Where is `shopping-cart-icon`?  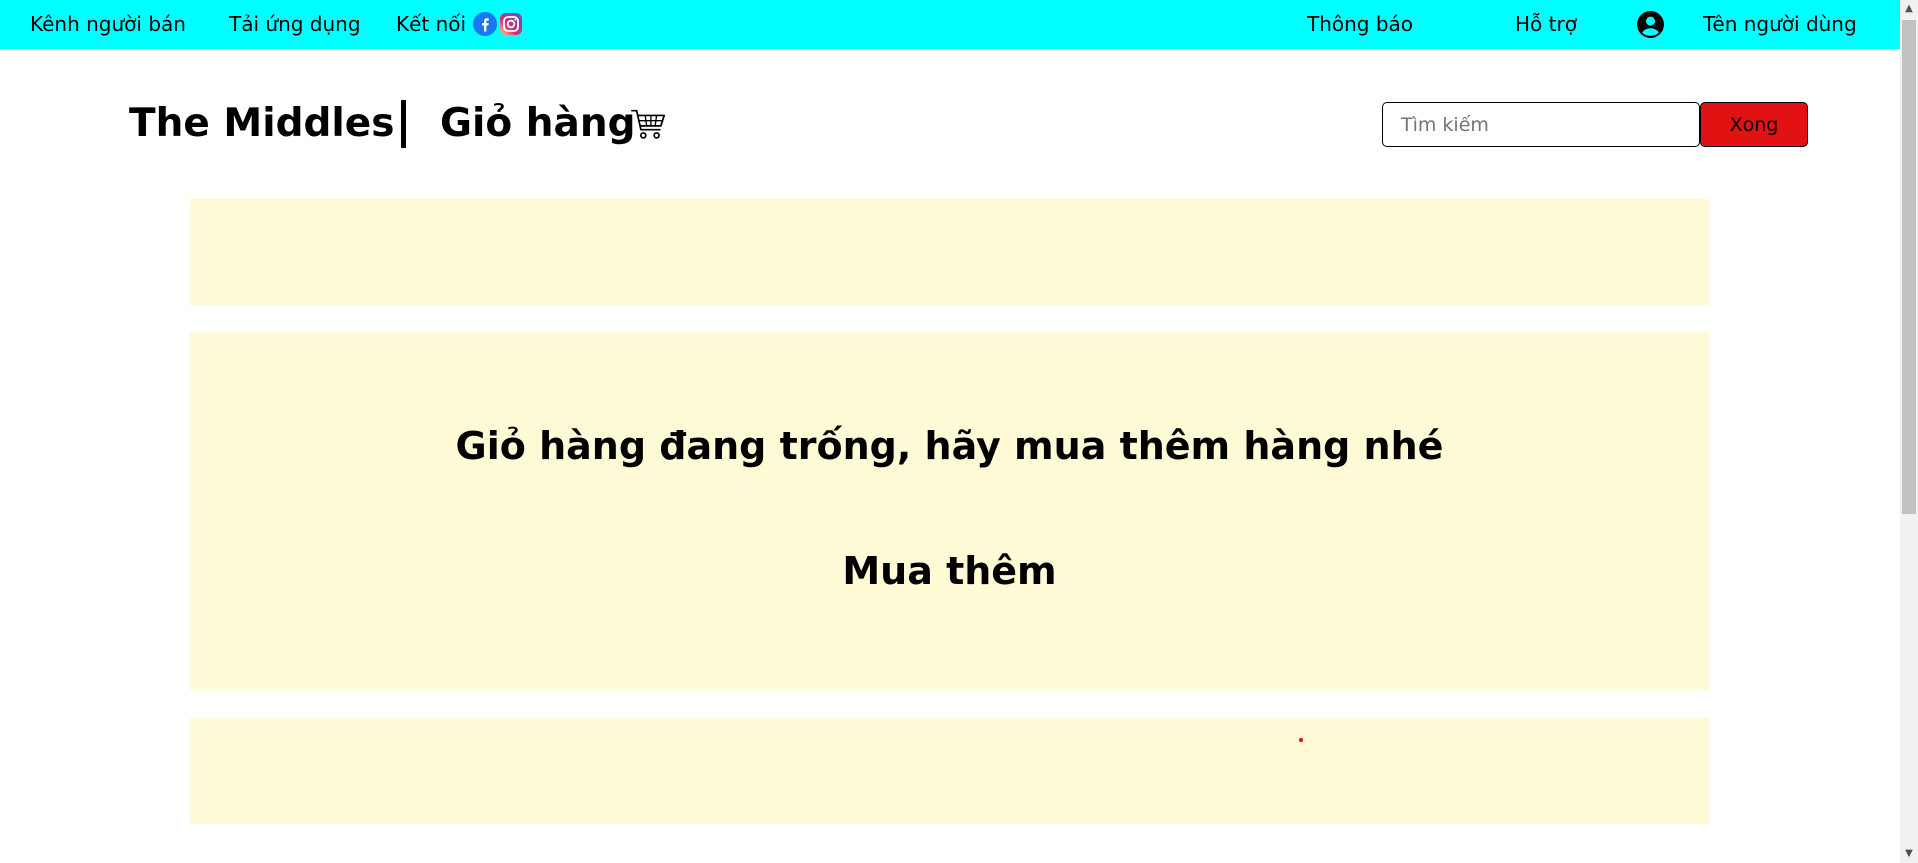
shopping-cart-icon is located at coordinates (648, 124).